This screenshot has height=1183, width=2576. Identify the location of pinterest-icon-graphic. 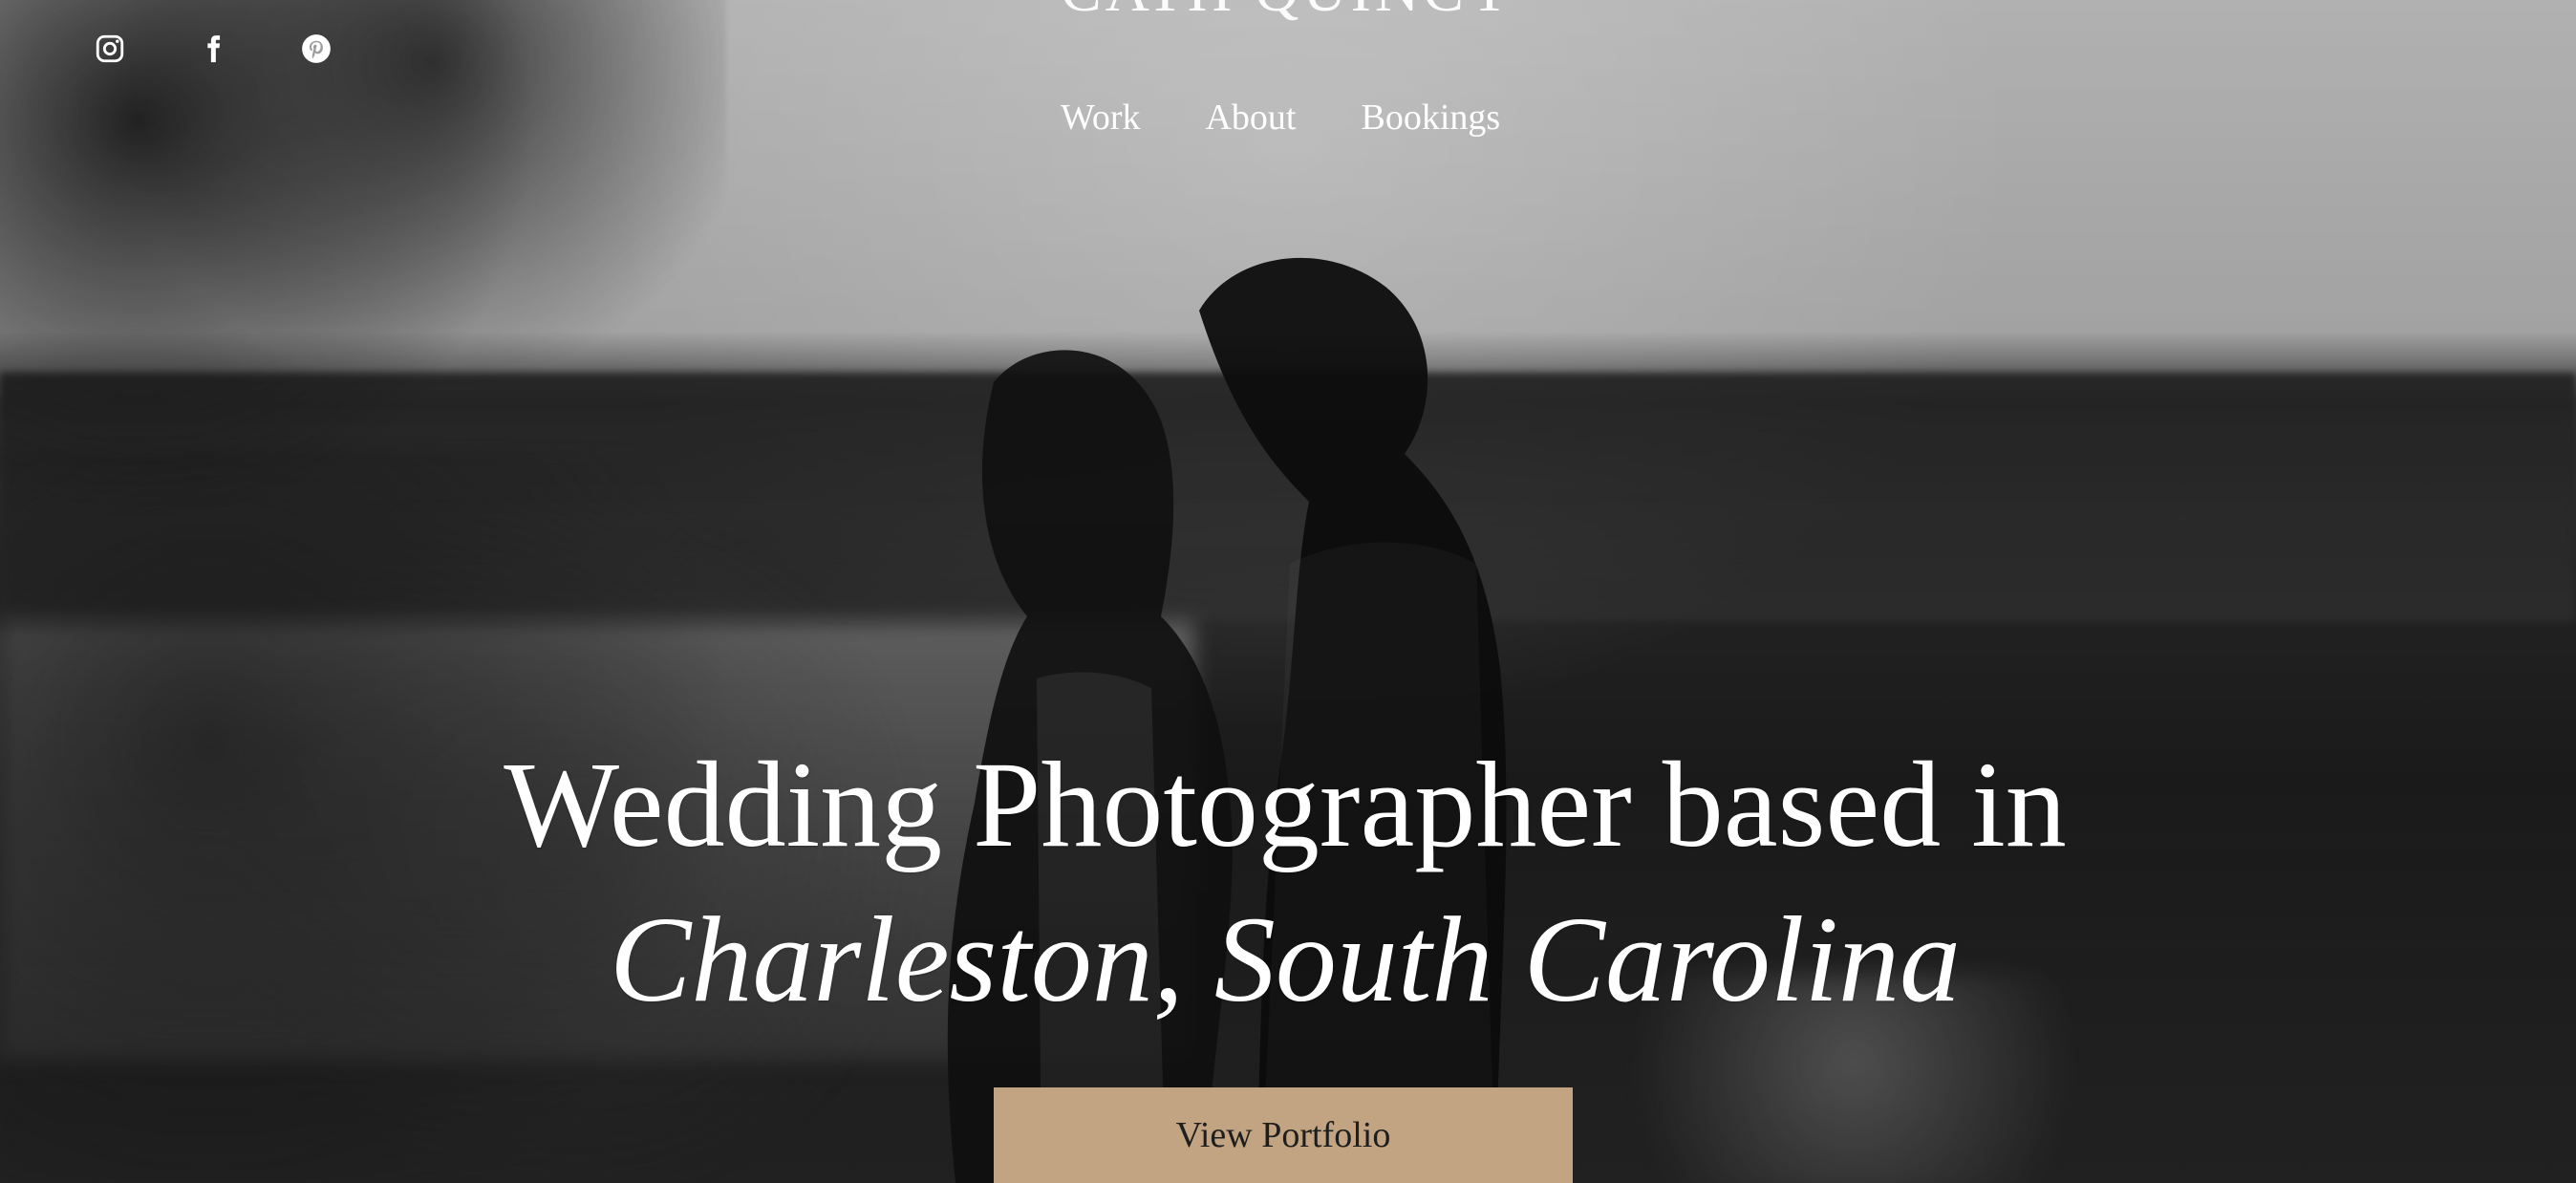
(316, 48).